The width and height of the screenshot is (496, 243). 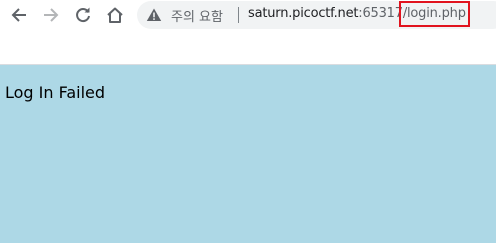 What do you see at coordinates (154, 15) in the screenshot?
I see `warning-triangle-icon` at bounding box center [154, 15].